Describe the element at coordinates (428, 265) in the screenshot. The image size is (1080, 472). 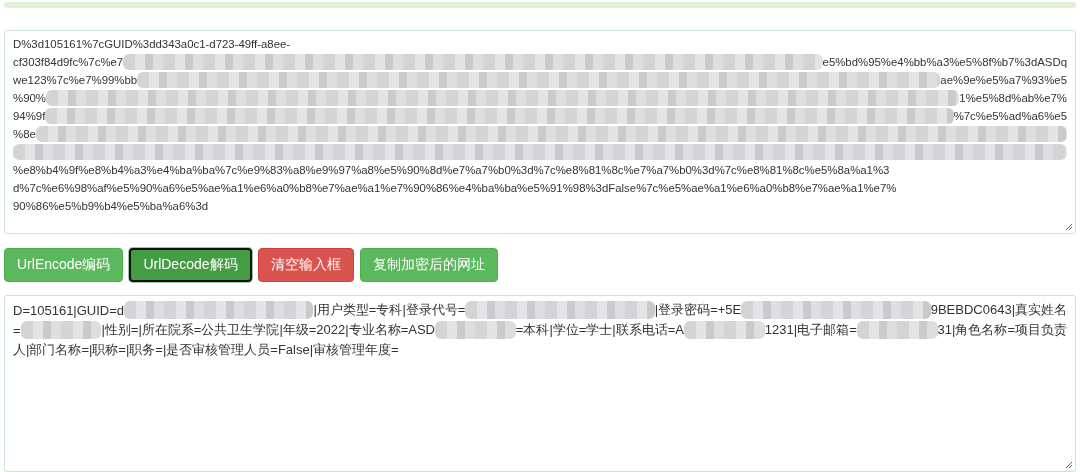
I see `action-button: 复制加密后的网址` at that location.